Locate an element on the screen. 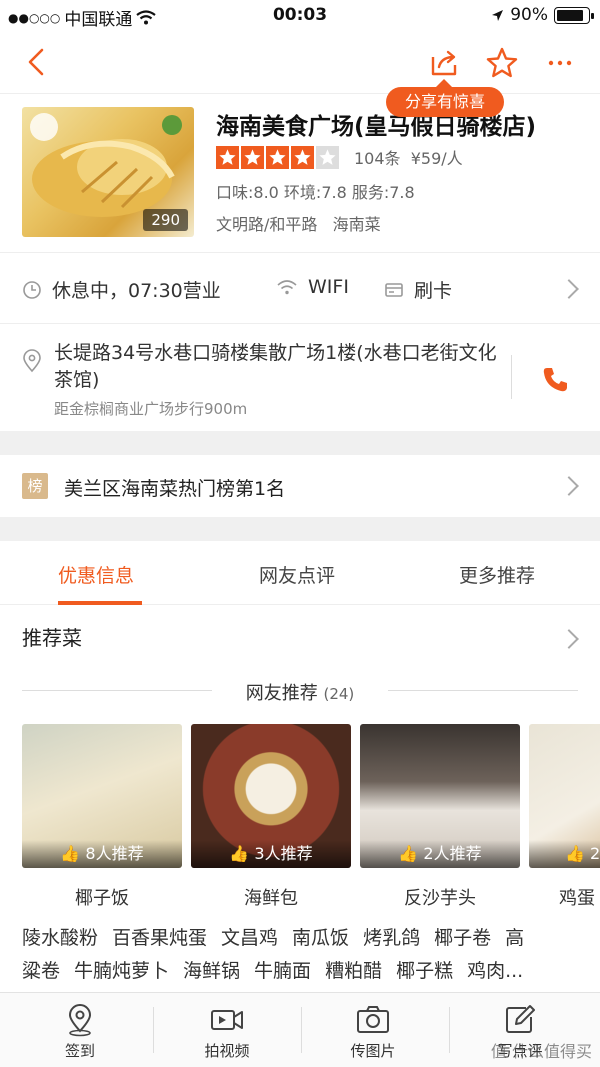 This screenshot has height=1067, width=600. hours-text: 休息中，07:30营业 is located at coordinates (136, 291).